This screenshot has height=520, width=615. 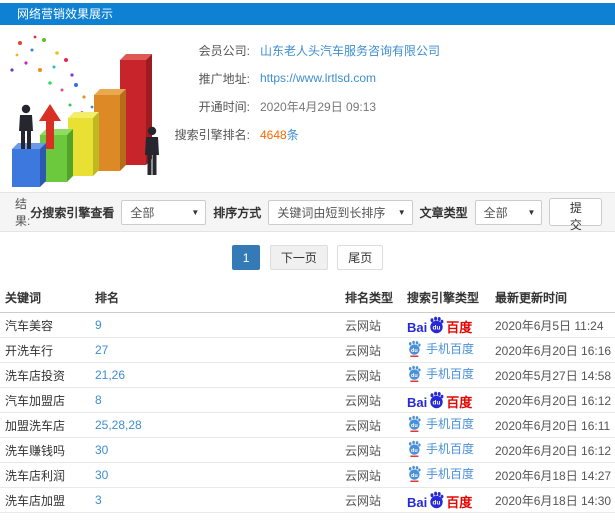 I want to click on keyword-cell: 洗车店投资, so click(x=45, y=375).